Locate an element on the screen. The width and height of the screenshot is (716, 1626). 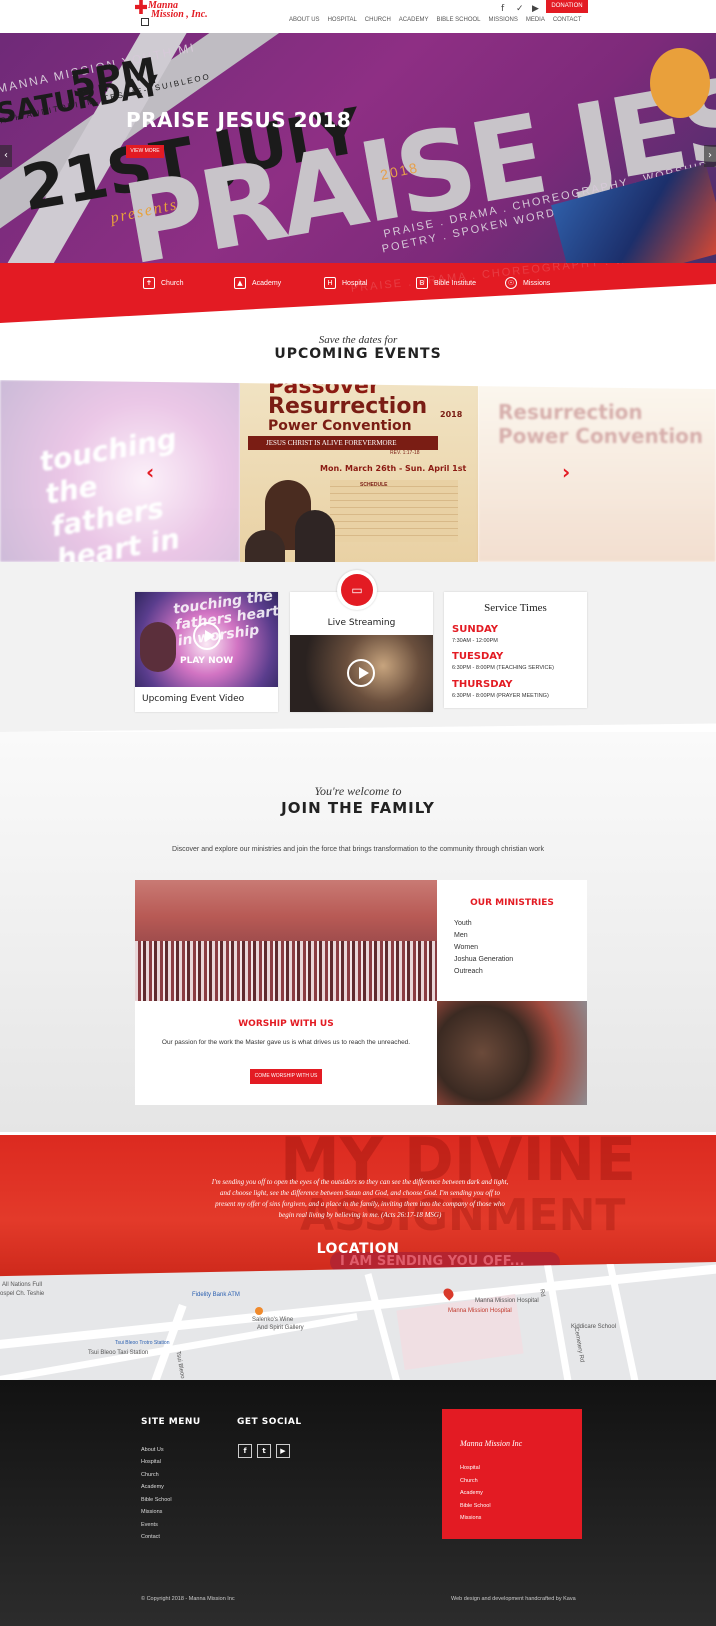
service-title: Service Times is located at coordinates (515, 608).